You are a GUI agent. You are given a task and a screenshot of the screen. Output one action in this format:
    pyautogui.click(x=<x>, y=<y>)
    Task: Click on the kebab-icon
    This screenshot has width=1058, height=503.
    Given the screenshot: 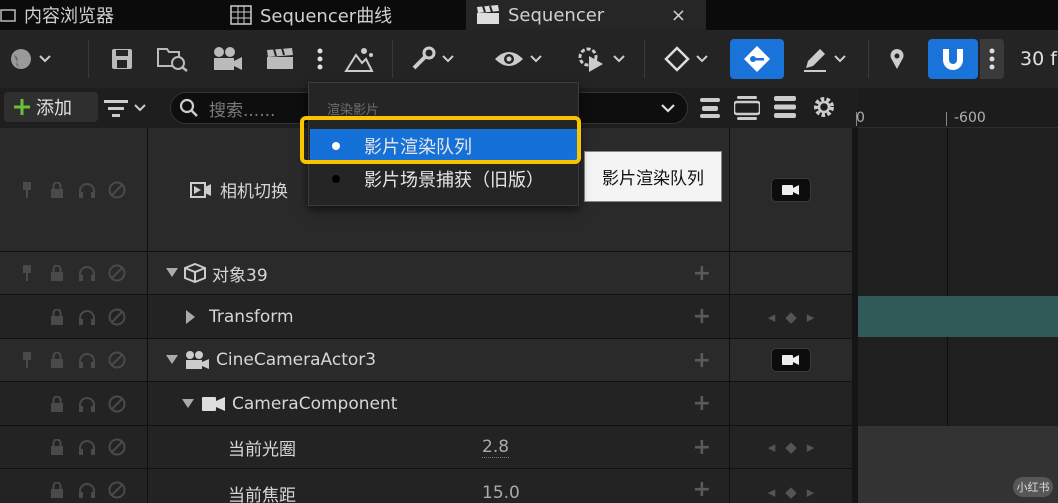 What is the action you would take?
    pyautogui.click(x=992, y=59)
    